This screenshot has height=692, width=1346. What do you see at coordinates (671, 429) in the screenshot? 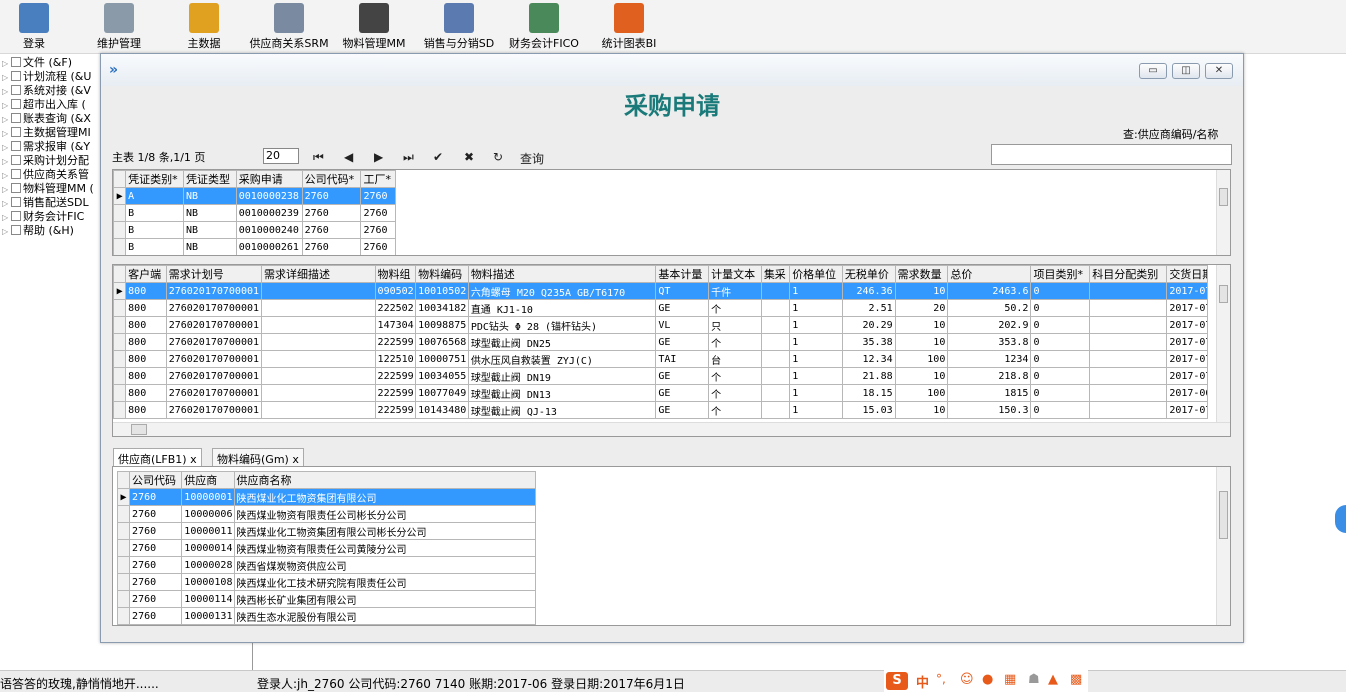
I see `detail-hscrollbar` at bounding box center [671, 429].